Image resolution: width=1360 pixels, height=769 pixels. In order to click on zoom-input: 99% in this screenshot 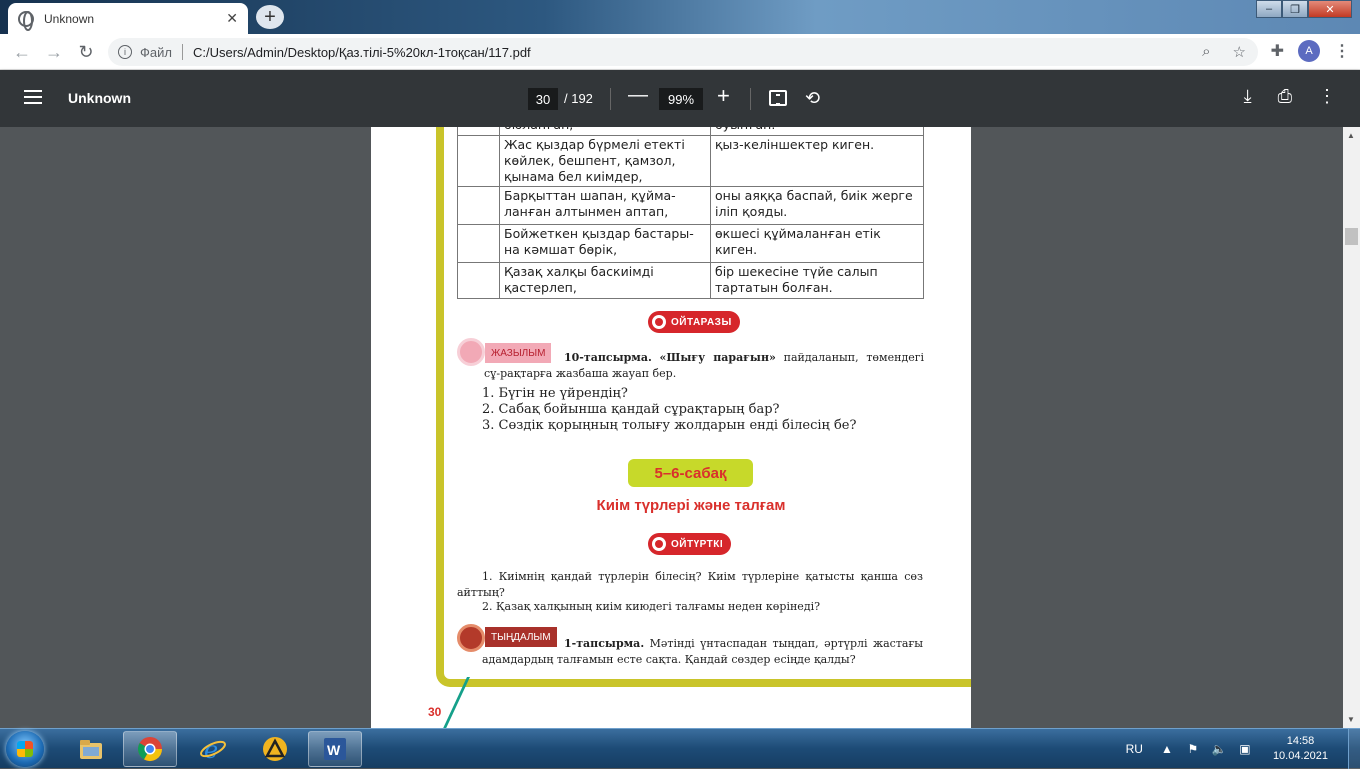, I will do `click(681, 99)`.